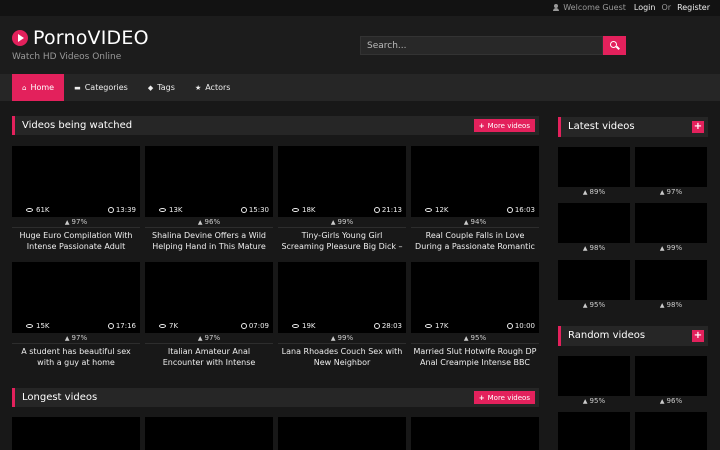  Describe the element at coordinates (20, 38) in the screenshot. I see `play-icon` at that location.